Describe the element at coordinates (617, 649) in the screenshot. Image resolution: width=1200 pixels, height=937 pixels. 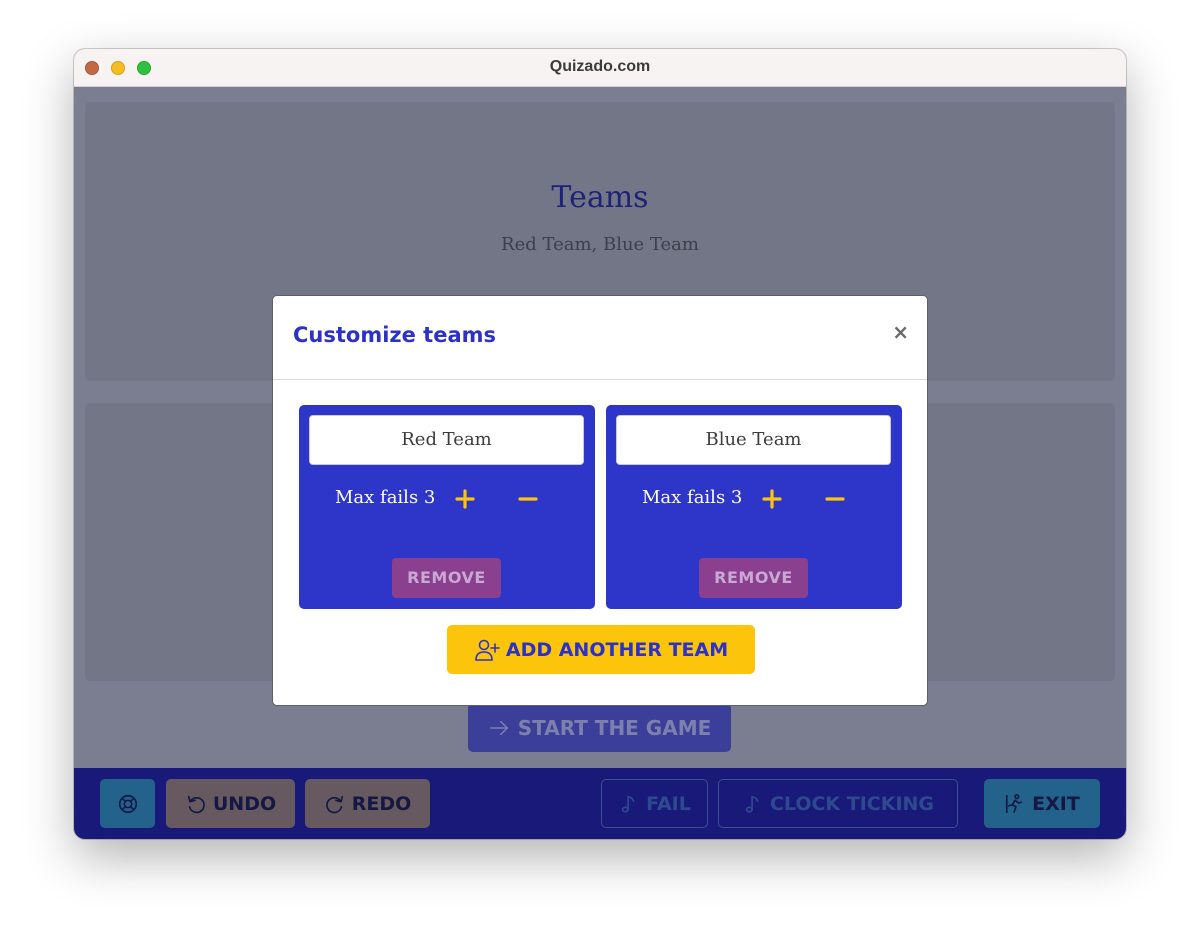
I see `add-another-team-label: ADD ANOTHER TEAM` at that location.